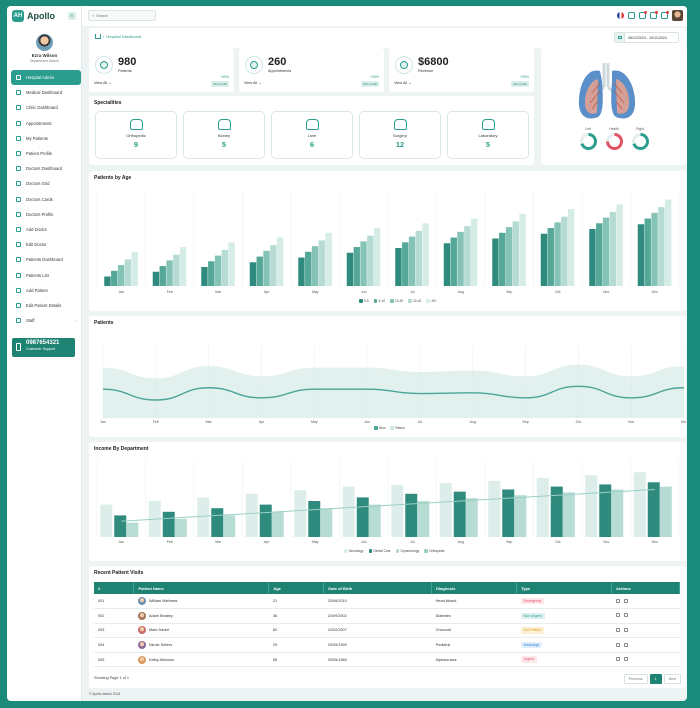 The height and width of the screenshot is (708, 700). What do you see at coordinates (397, 551) in the screenshot?
I see `legend-swatch` at bounding box center [397, 551].